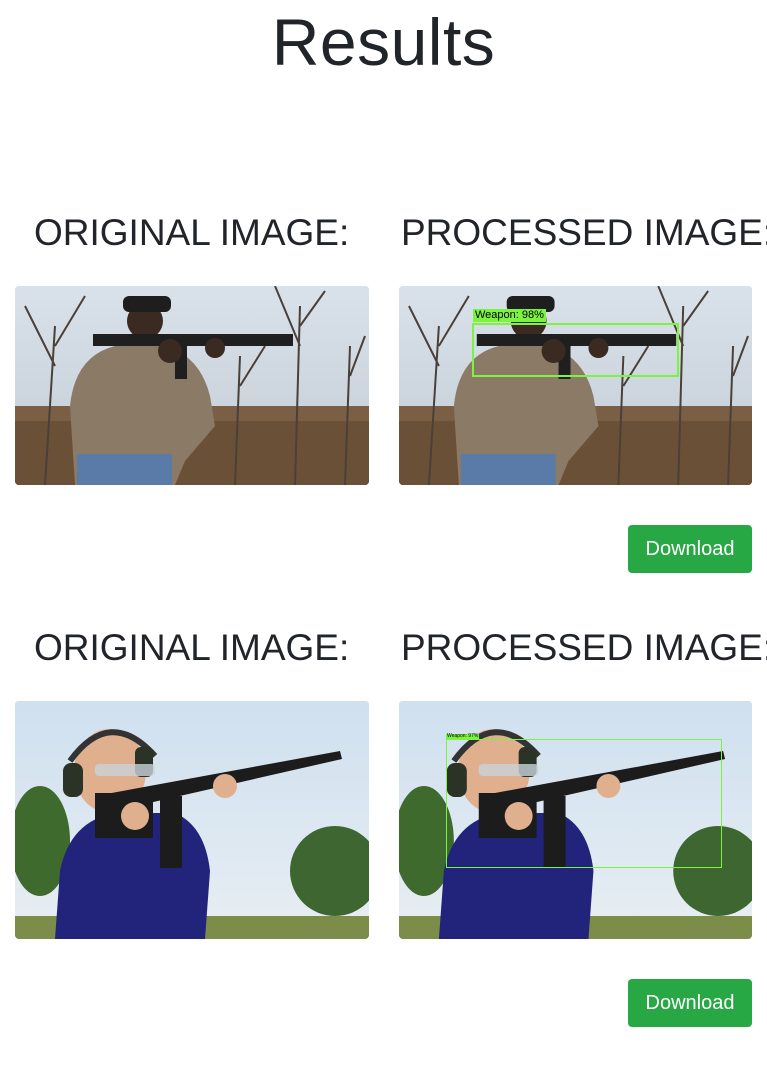 This screenshot has width=767, height=1091. I want to click on processed-image: Weapon: 98%, so click(575, 385).